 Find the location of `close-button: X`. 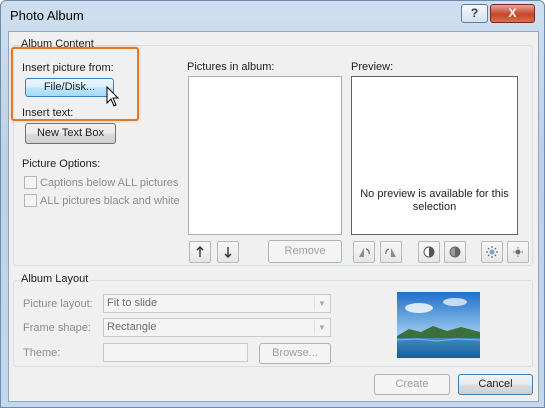

close-button: X is located at coordinates (512, 13).